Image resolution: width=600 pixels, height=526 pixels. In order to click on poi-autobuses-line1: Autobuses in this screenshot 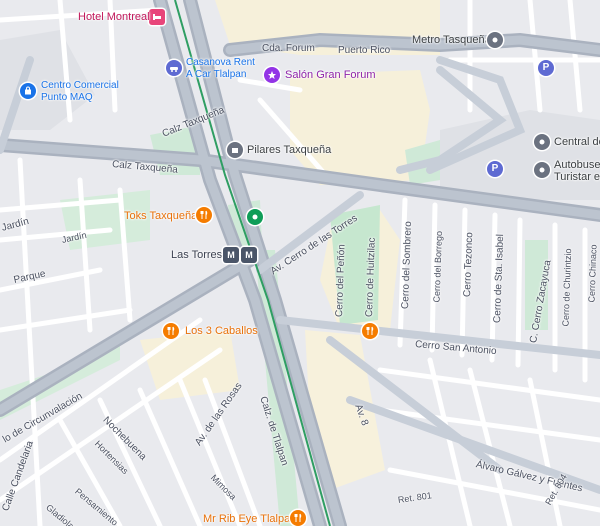, I will do `click(577, 165)`.